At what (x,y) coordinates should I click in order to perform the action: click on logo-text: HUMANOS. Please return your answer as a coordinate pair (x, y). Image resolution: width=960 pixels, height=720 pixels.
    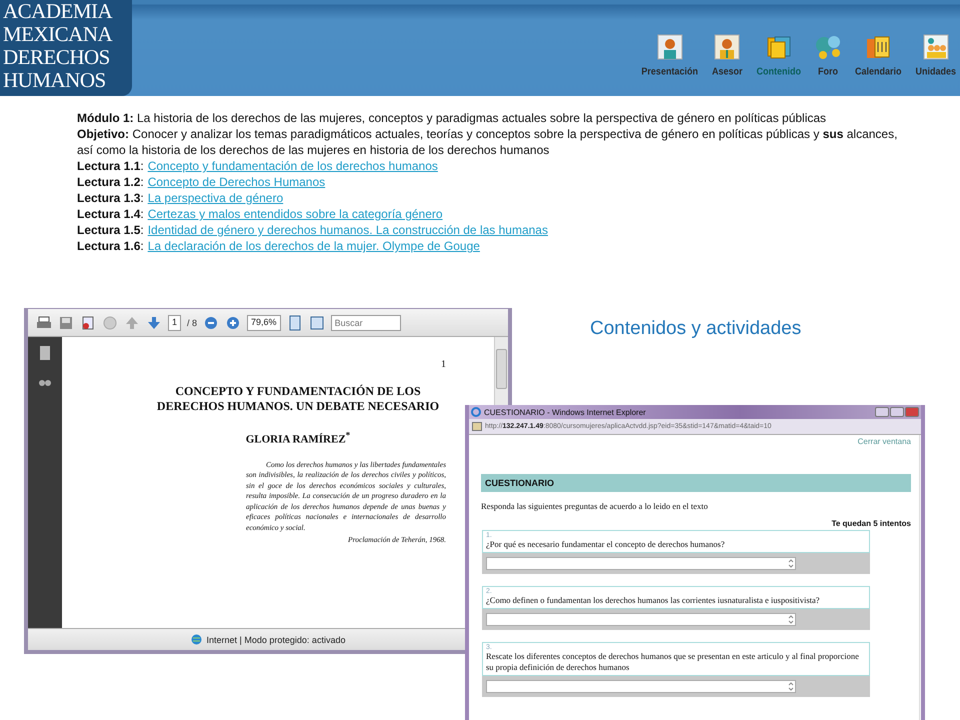
    Looking at the image, I should click on (55, 80).